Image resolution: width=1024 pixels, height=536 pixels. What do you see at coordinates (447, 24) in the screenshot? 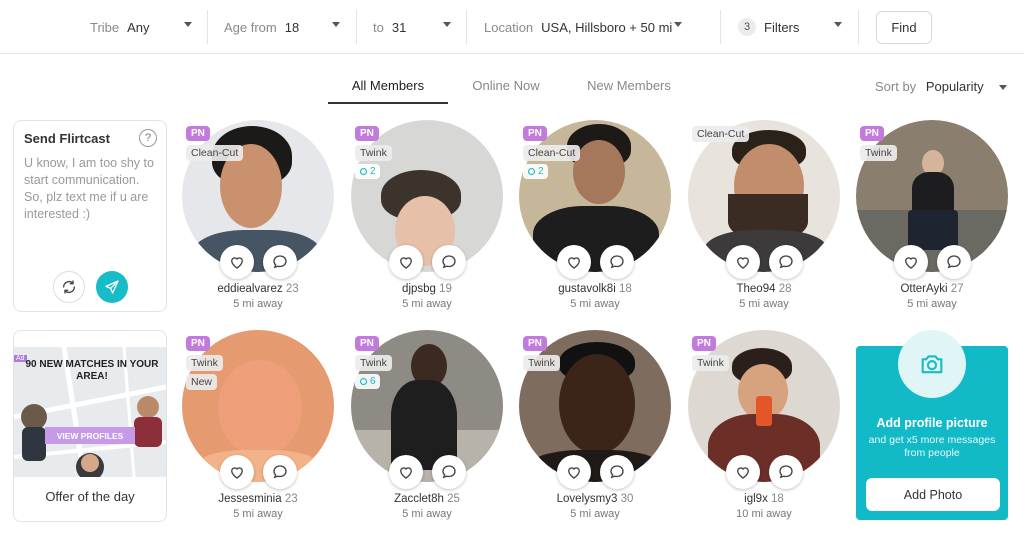
I see `chevron-down-icon` at bounding box center [447, 24].